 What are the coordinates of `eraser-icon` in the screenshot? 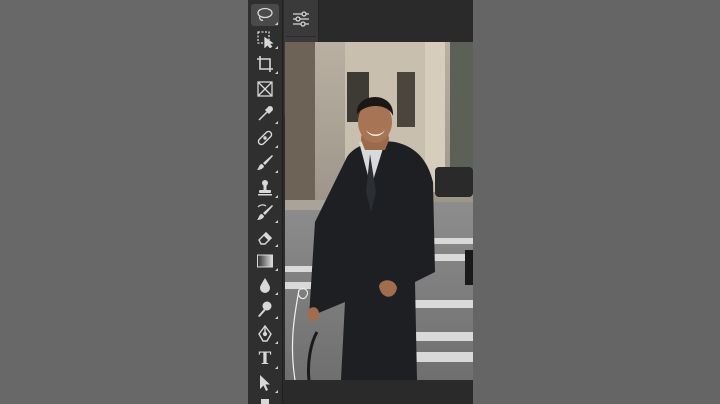 It's located at (265, 238).